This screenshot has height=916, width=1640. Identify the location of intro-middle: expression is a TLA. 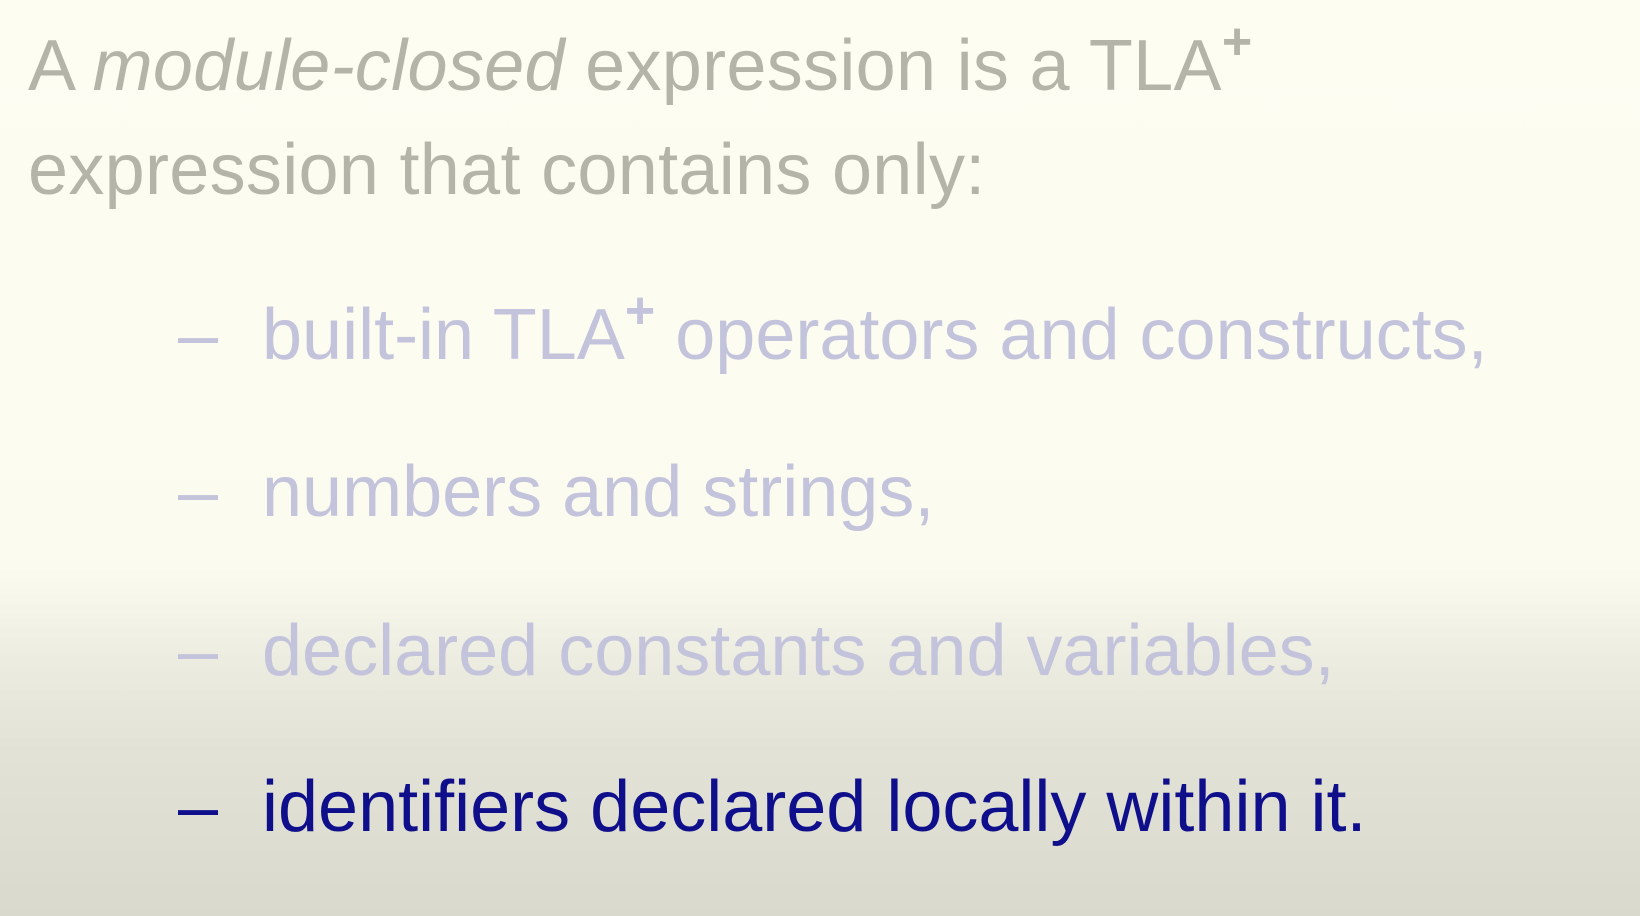
(893, 66).